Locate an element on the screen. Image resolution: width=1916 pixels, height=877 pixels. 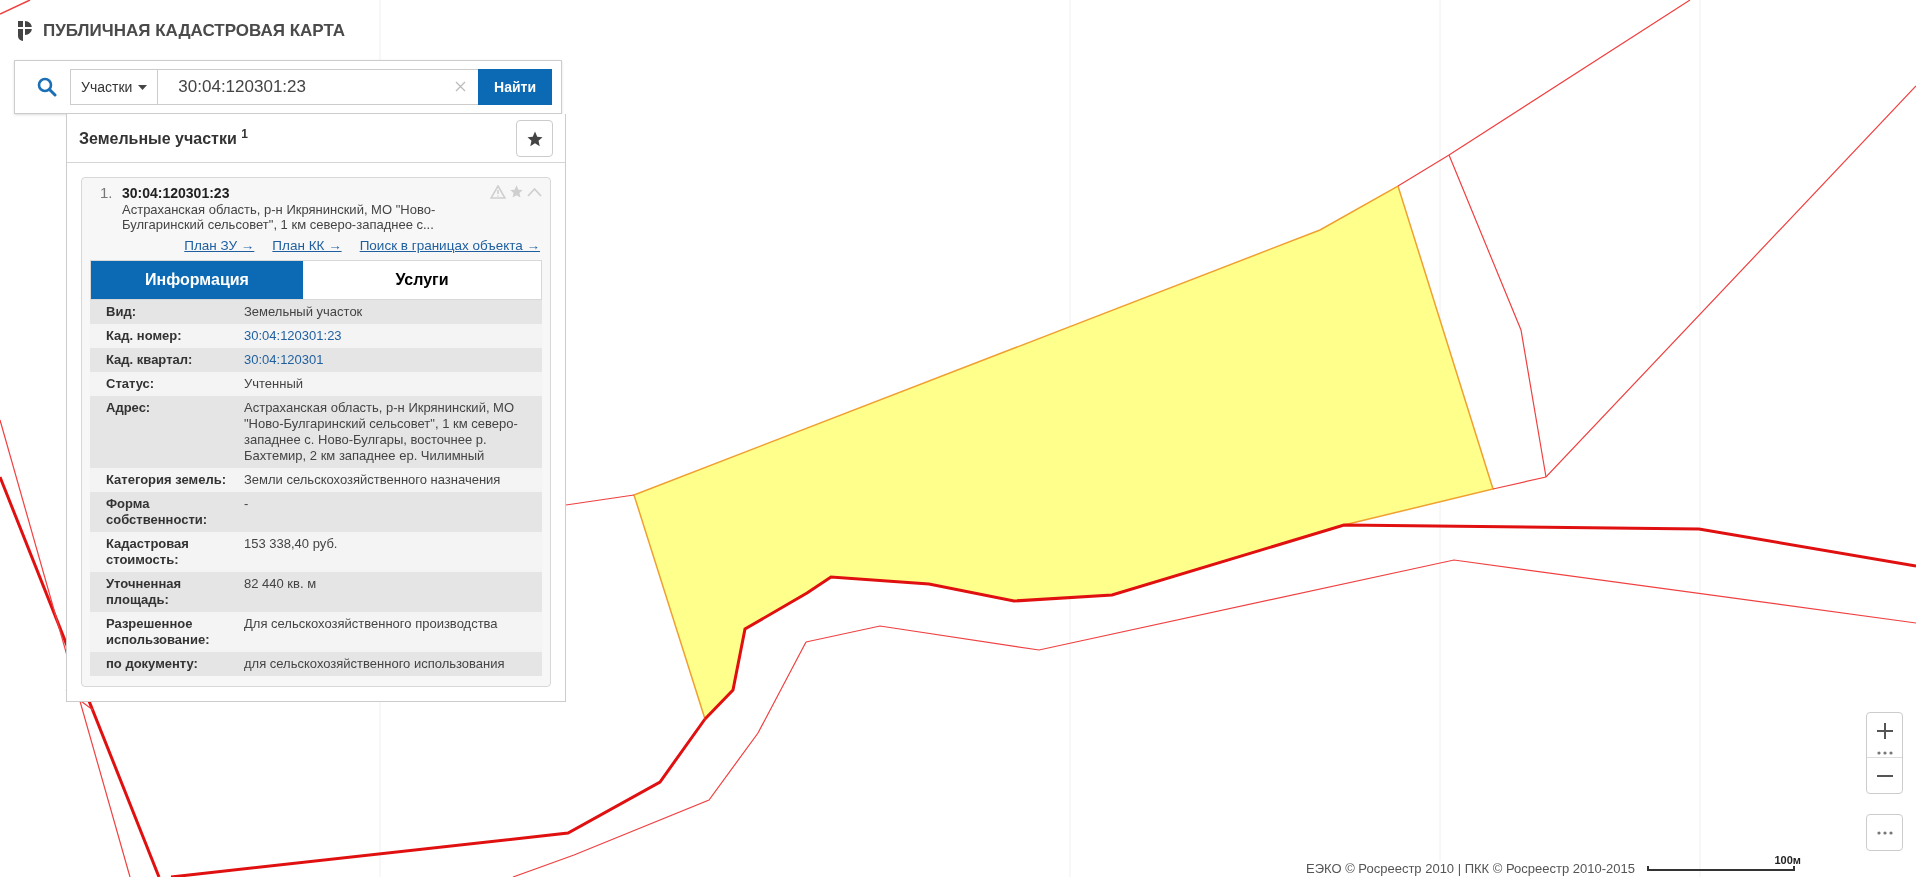
favorites-button is located at coordinates (534, 138).